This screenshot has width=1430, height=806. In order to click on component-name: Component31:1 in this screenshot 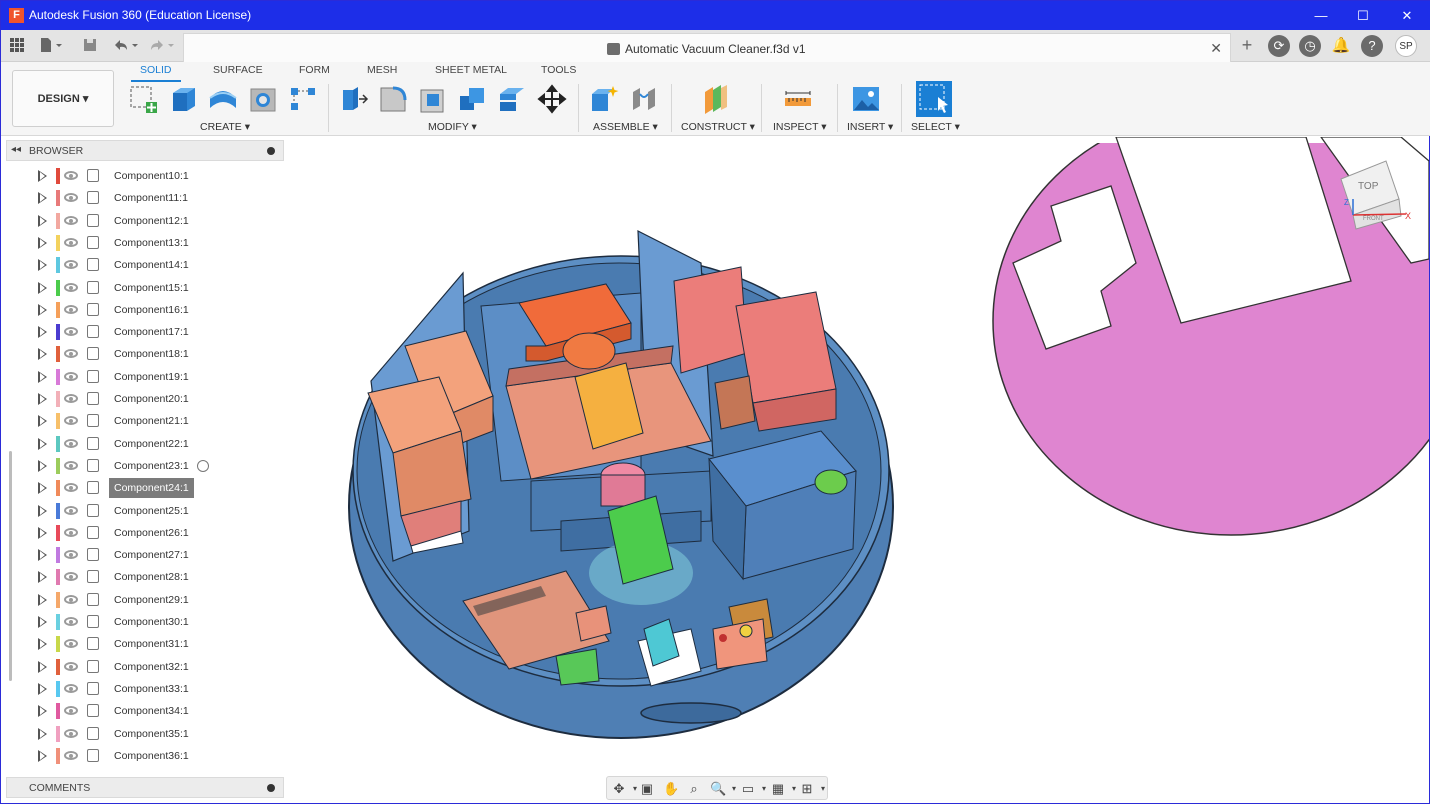, I will do `click(151, 644)`.